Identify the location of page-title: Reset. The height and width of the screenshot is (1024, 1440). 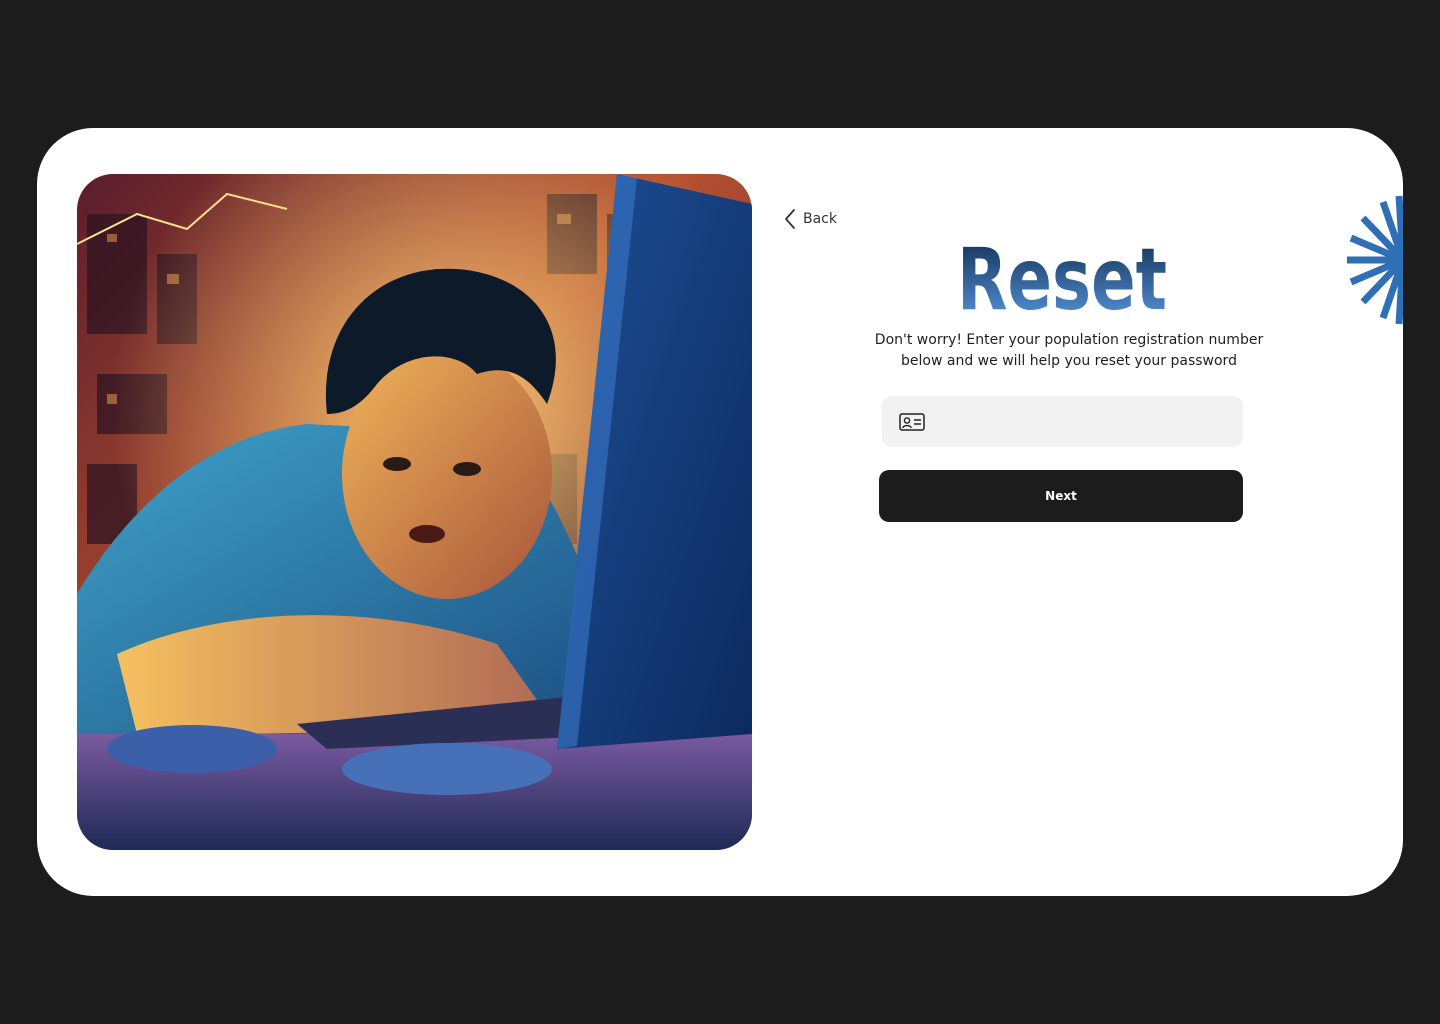
(1062, 277).